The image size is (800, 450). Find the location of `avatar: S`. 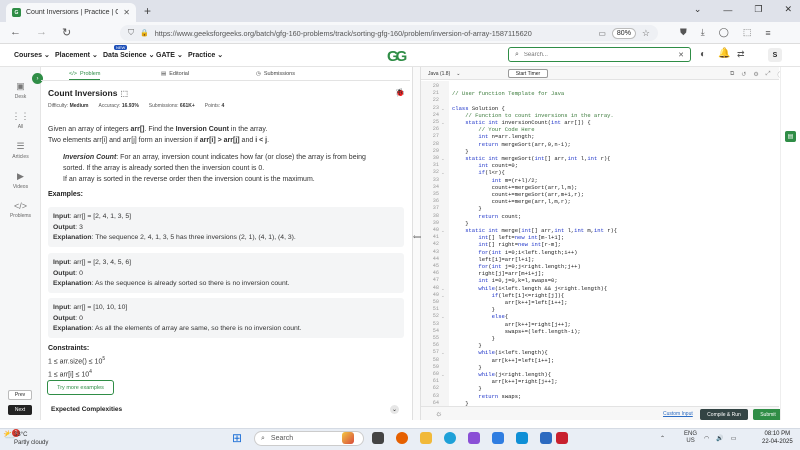

avatar: S is located at coordinates (775, 55).